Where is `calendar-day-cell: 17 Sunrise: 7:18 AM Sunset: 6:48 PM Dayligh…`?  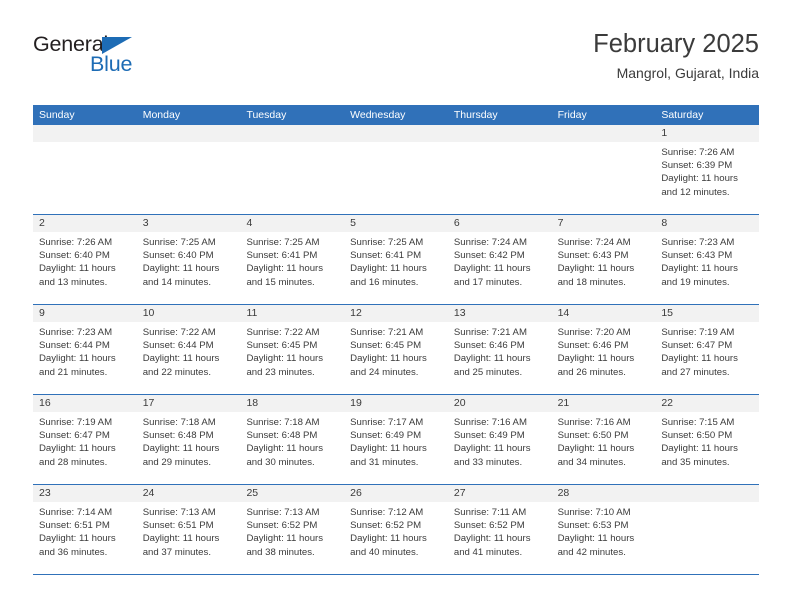
calendar-day-cell: 17 Sunrise: 7:18 AM Sunset: 6:48 PM Dayligh… is located at coordinates (188, 439).